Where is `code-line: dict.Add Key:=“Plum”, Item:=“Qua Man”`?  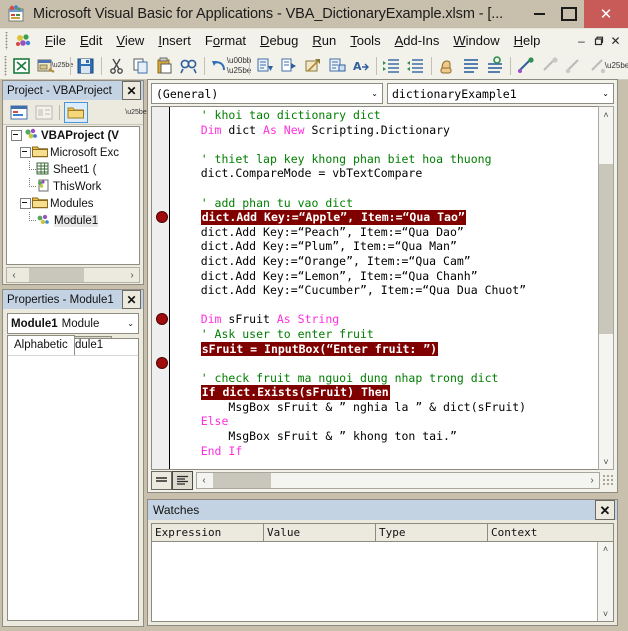 code-line: dict.Add Key:=“Plum”, Item:=“Qua Man” is located at coordinates (393, 246).